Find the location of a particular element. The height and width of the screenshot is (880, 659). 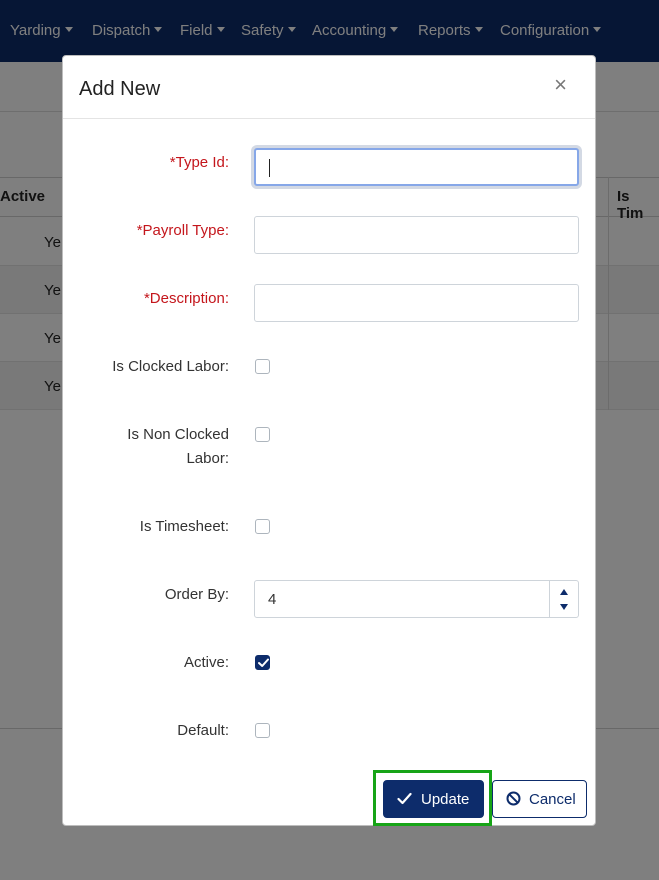

type-id-label: *Type Id: is located at coordinates (199, 162).